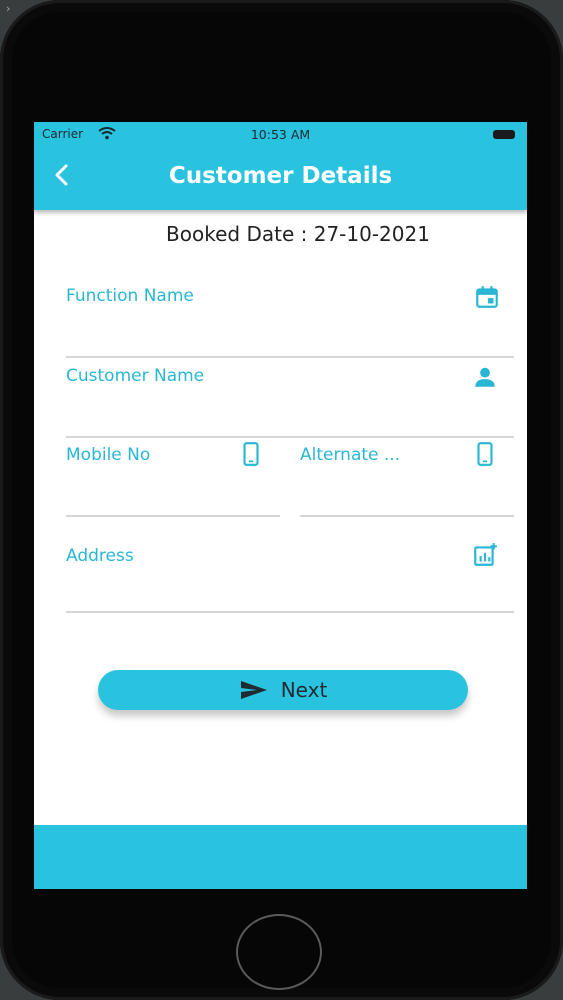  What do you see at coordinates (253, 690) in the screenshot?
I see `send-icon` at bounding box center [253, 690].